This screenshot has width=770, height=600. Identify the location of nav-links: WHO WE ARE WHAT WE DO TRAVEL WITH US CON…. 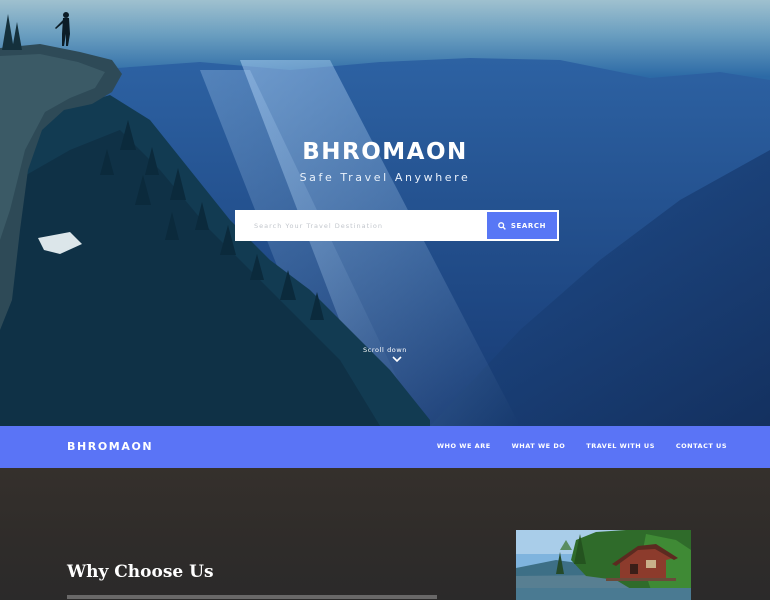
(582, 446).